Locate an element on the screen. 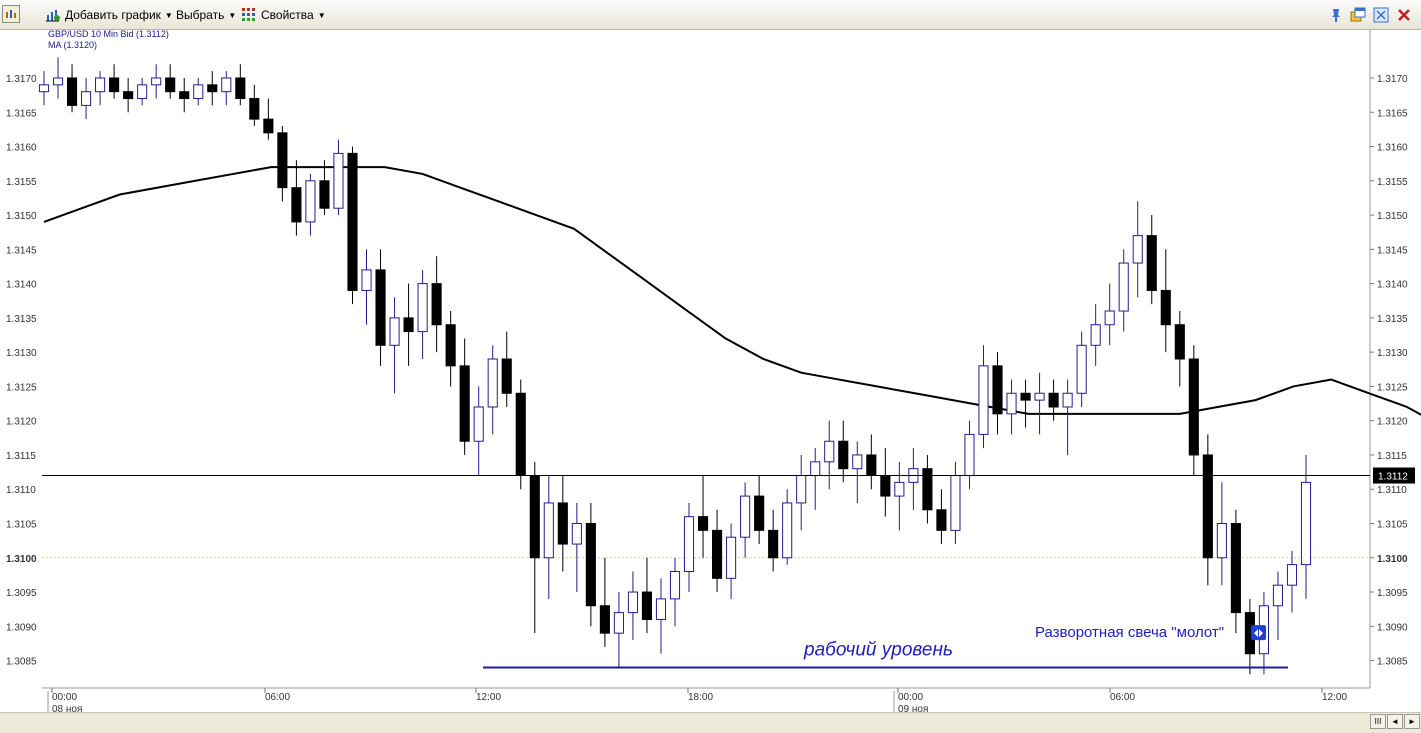  y-tick-label-right: 1.3135 is located at coordinates (1392, 319).